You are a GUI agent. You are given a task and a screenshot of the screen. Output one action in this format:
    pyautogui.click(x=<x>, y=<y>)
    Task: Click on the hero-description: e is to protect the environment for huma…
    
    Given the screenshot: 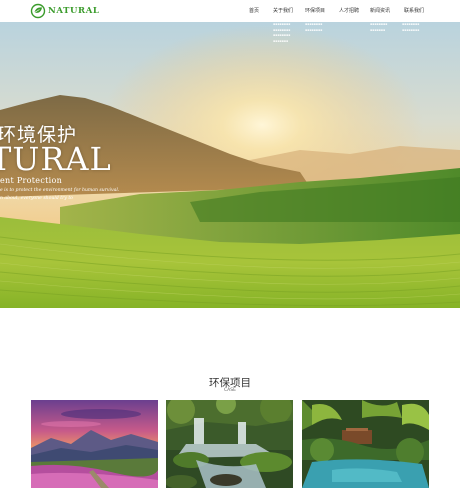 What is the action you would take?
    pyautogui.click(x=59, y=195)
    